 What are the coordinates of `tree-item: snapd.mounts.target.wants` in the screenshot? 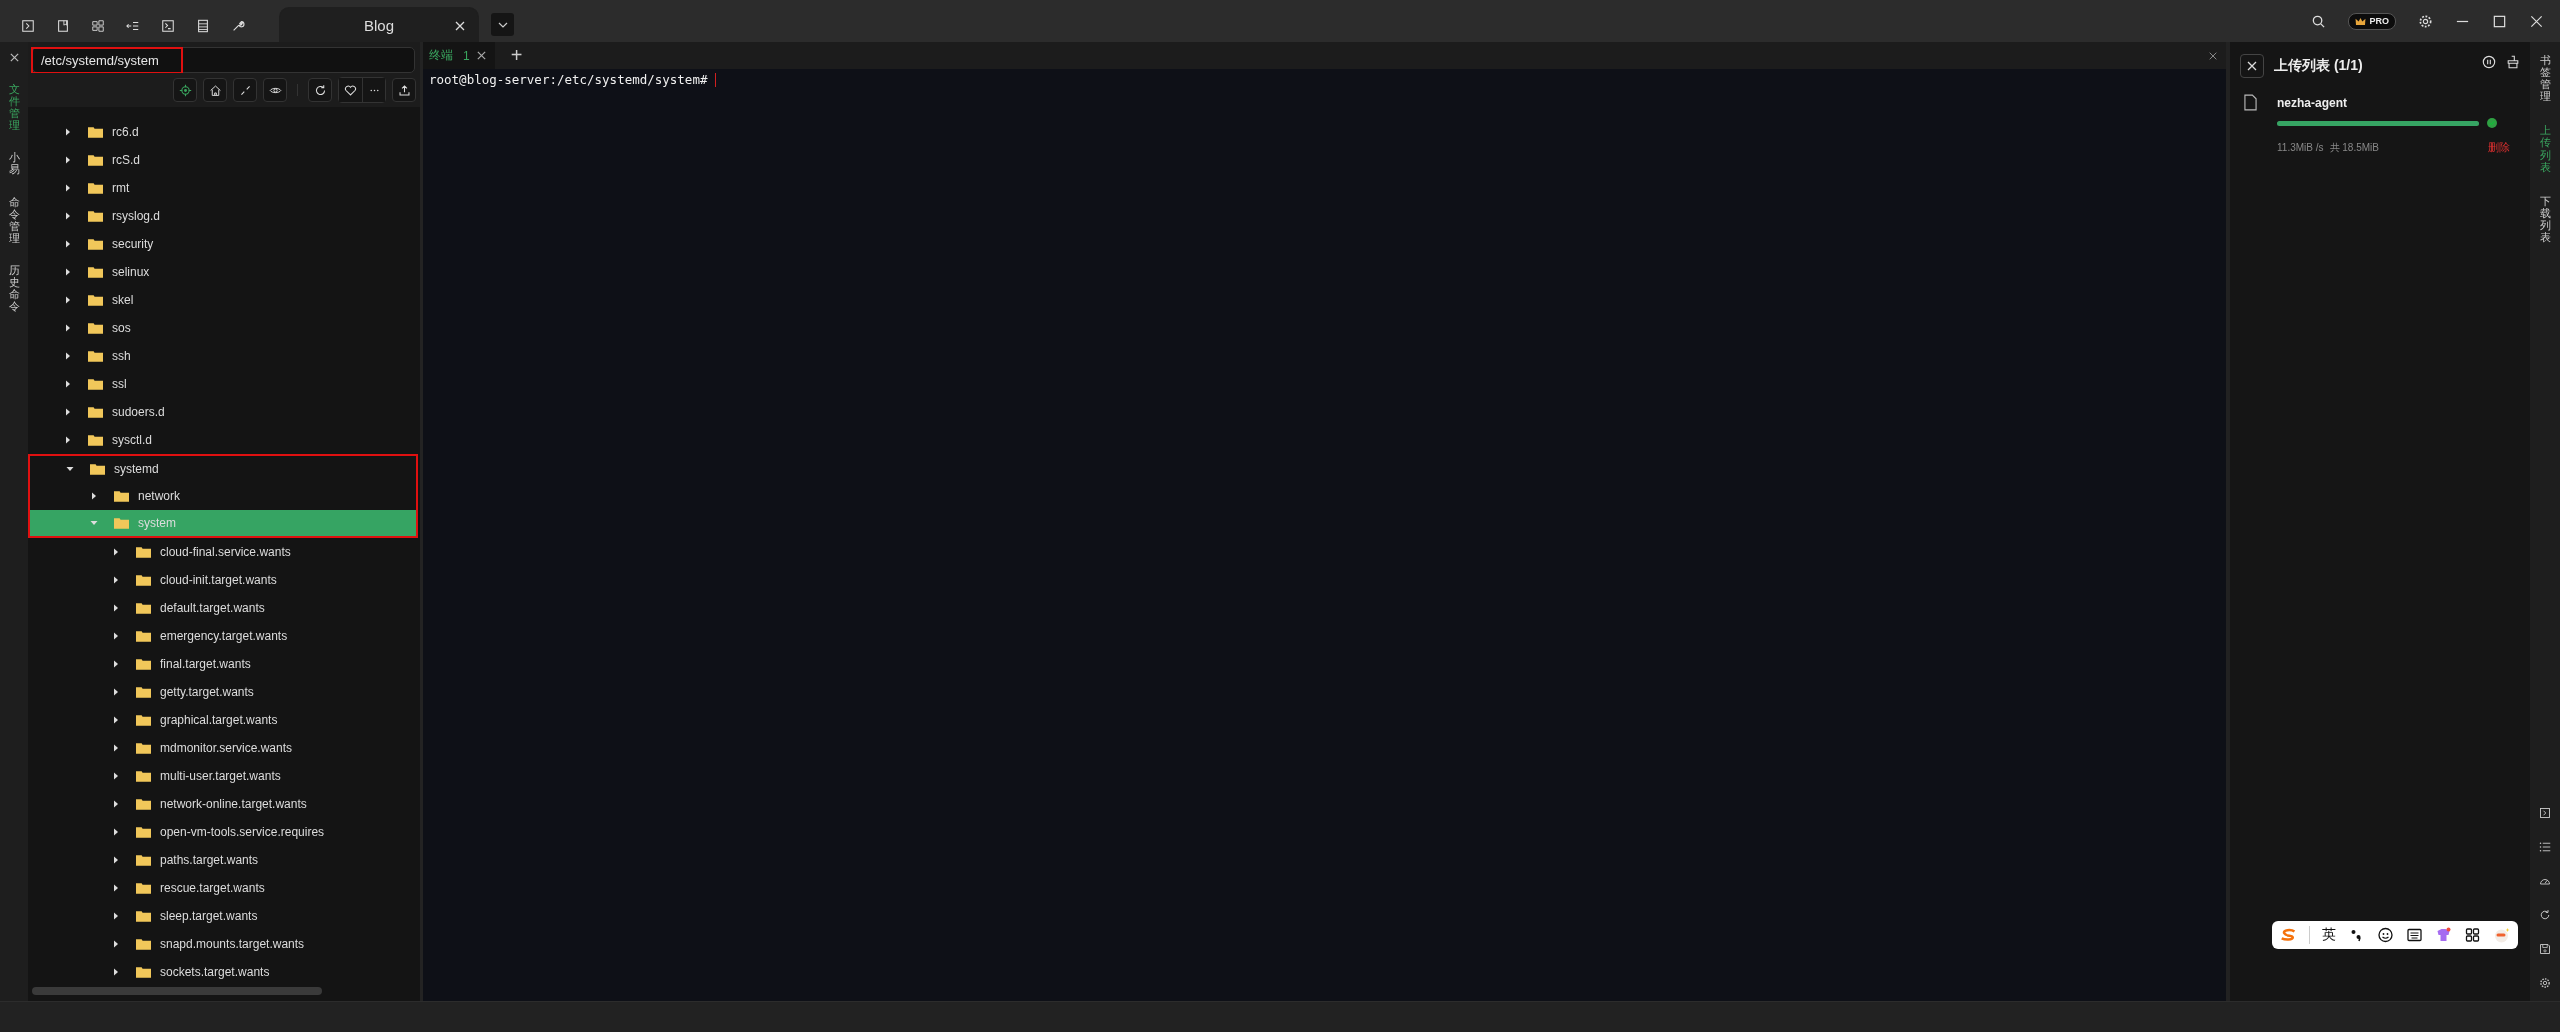 It's located at (223, 944).